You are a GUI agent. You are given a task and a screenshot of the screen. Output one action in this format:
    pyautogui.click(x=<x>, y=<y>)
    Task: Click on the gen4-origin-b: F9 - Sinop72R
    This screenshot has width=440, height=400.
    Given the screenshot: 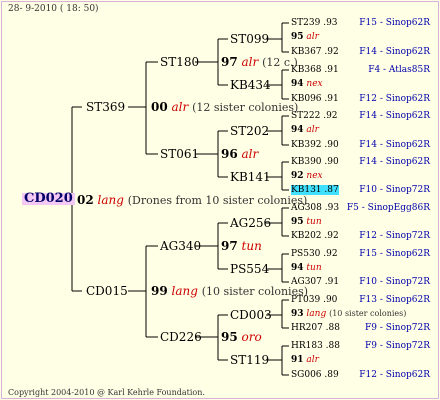 What is the action you would take?
    pyautogui.click(x=397, y=328)
    